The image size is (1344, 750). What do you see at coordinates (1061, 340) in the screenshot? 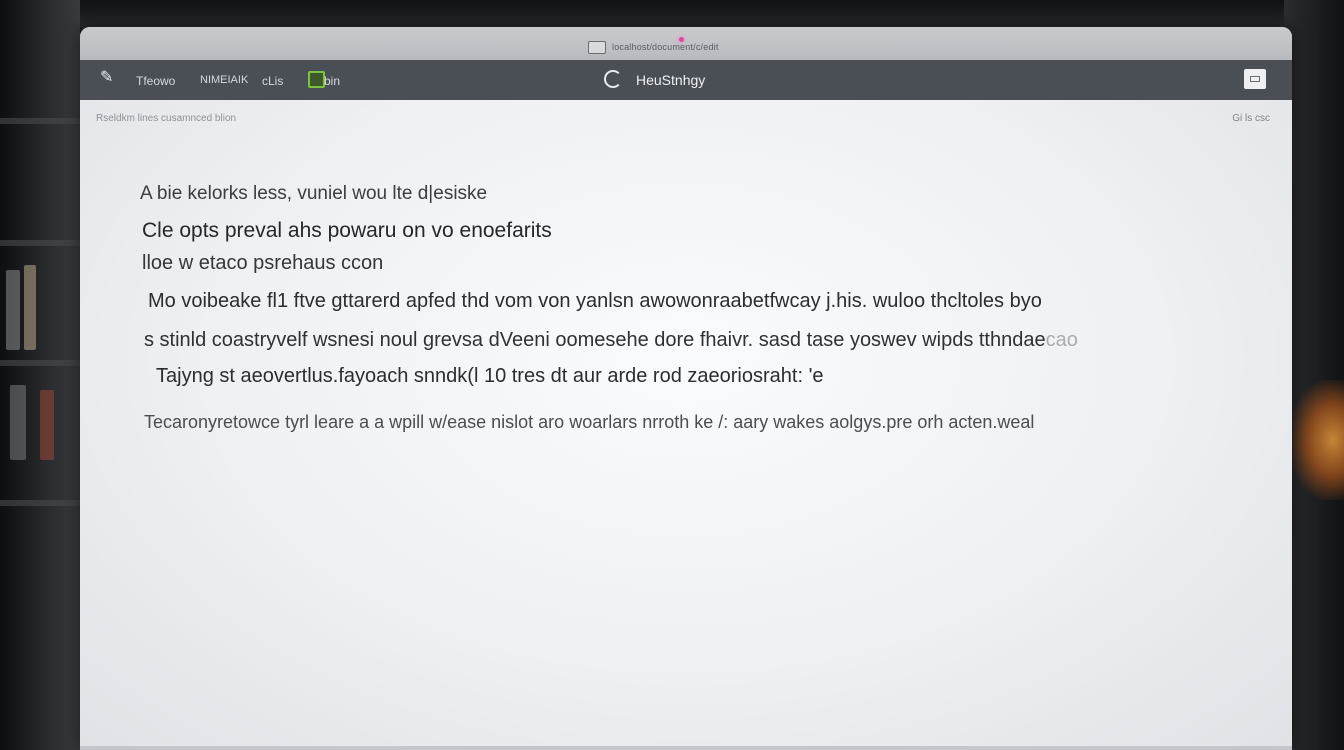
I see `text-line-fade: cao` at bounding box center [1061, 340].